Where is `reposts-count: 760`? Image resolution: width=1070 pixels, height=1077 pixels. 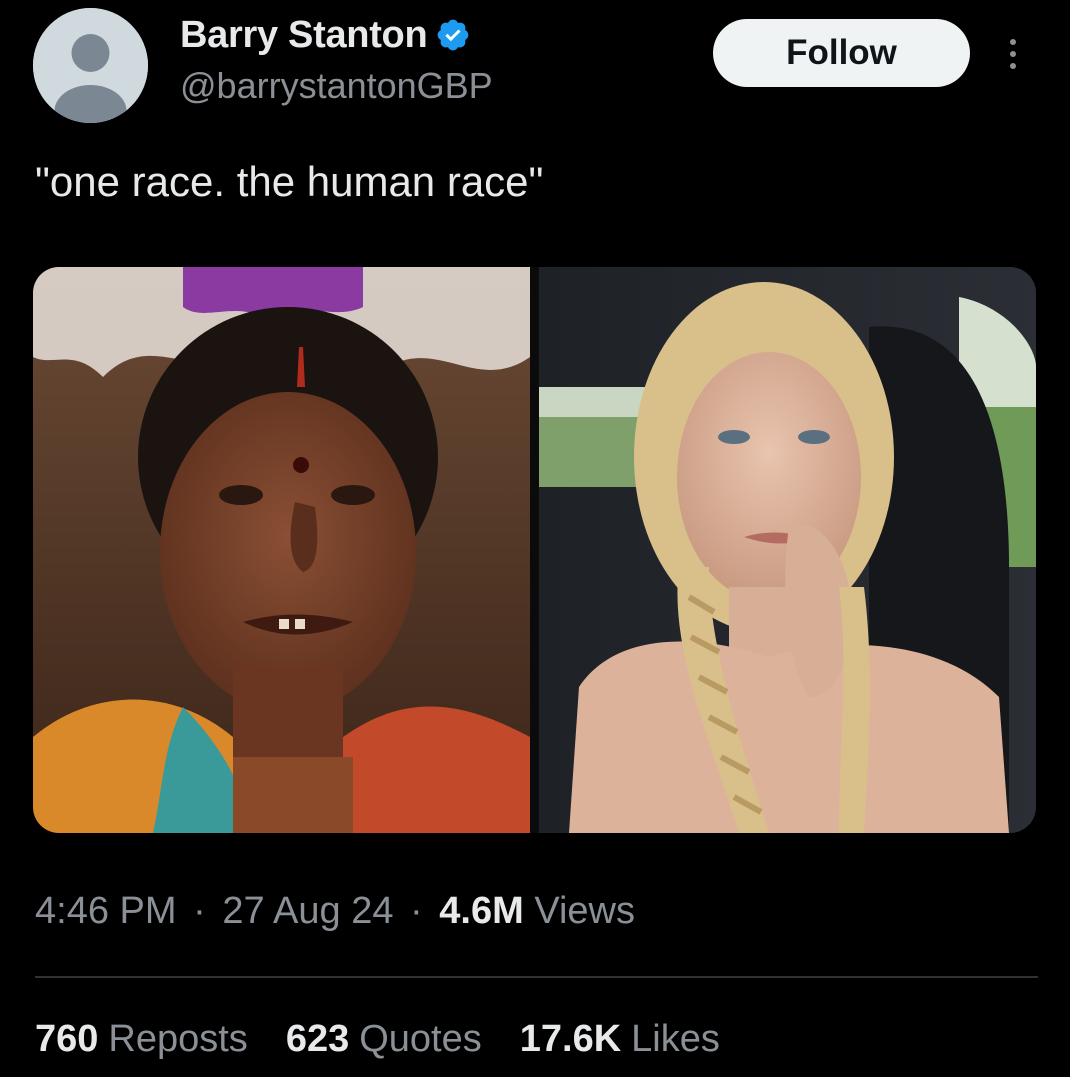 reposts-count: 760 is located at coordinates (67, 1039).